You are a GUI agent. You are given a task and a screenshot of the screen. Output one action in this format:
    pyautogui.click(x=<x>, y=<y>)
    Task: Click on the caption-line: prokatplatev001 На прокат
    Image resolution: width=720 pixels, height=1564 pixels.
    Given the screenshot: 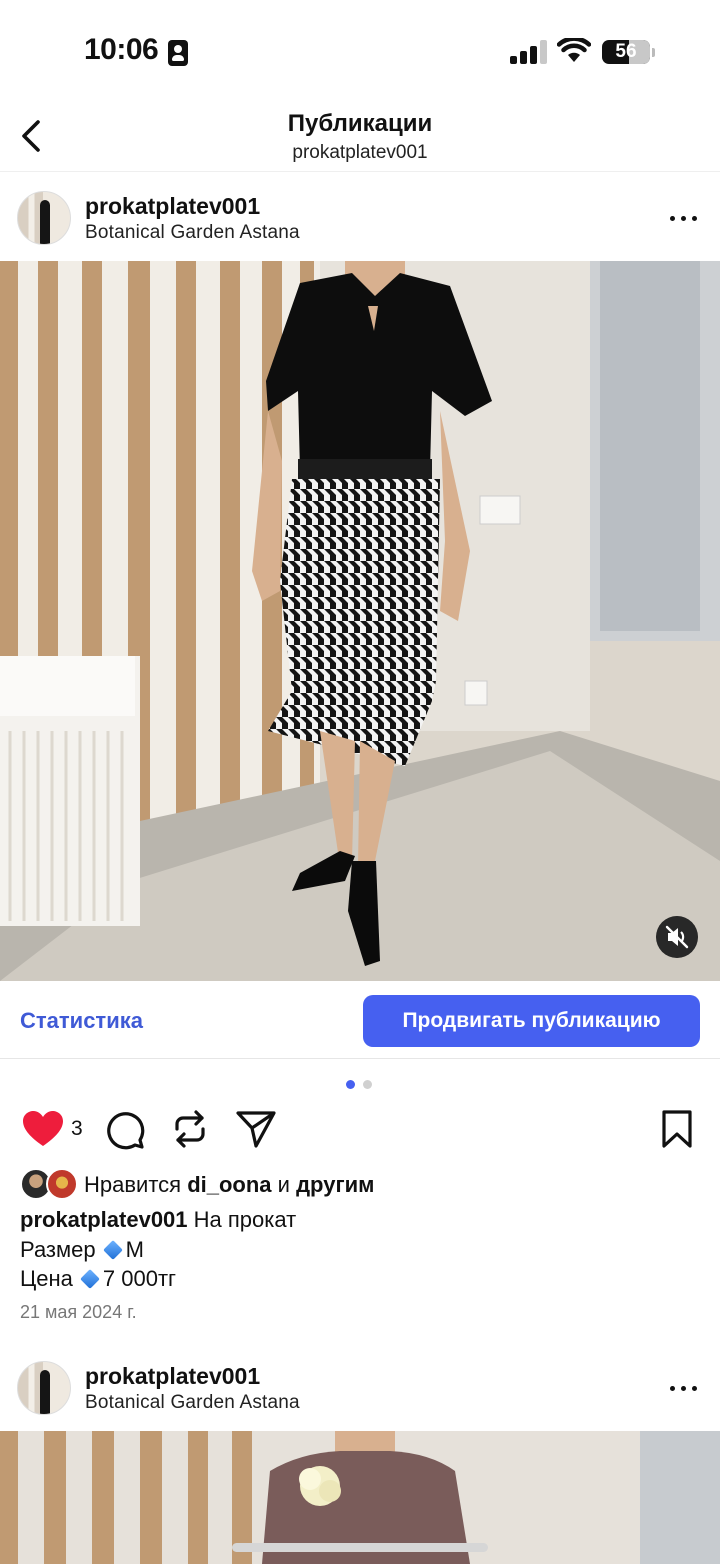 What is the action you would take?
    pyautogui.click(x=158, y=1220)
    